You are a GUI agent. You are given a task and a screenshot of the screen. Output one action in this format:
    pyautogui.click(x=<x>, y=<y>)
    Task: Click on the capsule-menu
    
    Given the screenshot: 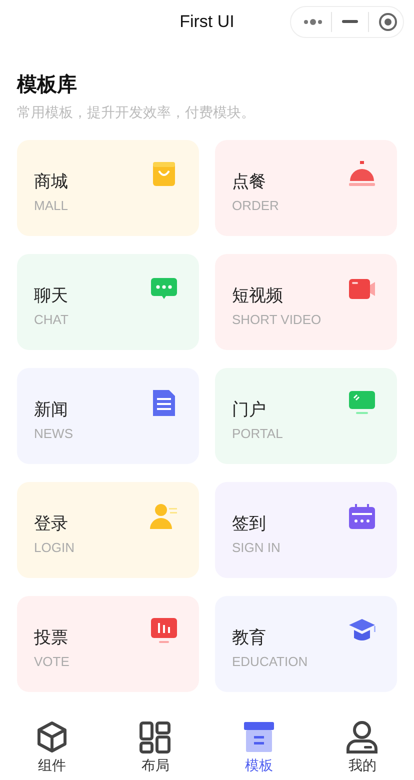 What is the action you would take?
    pyautogui.click(x=347, y=22)
    